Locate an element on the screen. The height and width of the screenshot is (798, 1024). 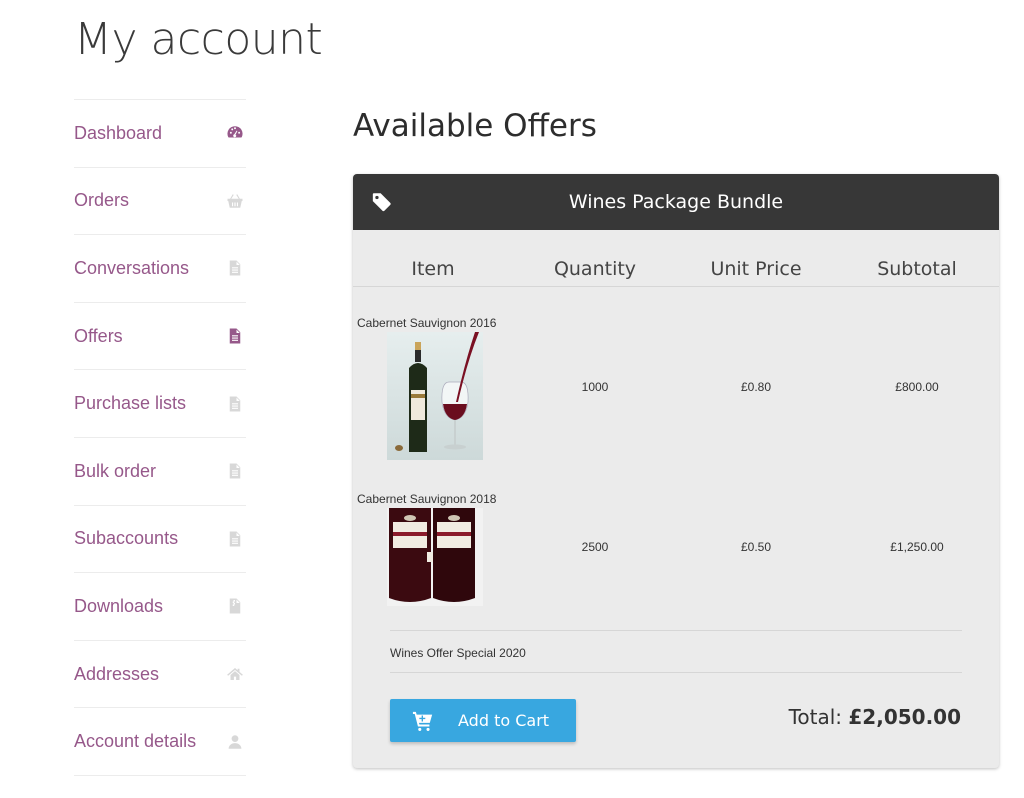
column-header-item: Item is located at coordinates (433, 269).